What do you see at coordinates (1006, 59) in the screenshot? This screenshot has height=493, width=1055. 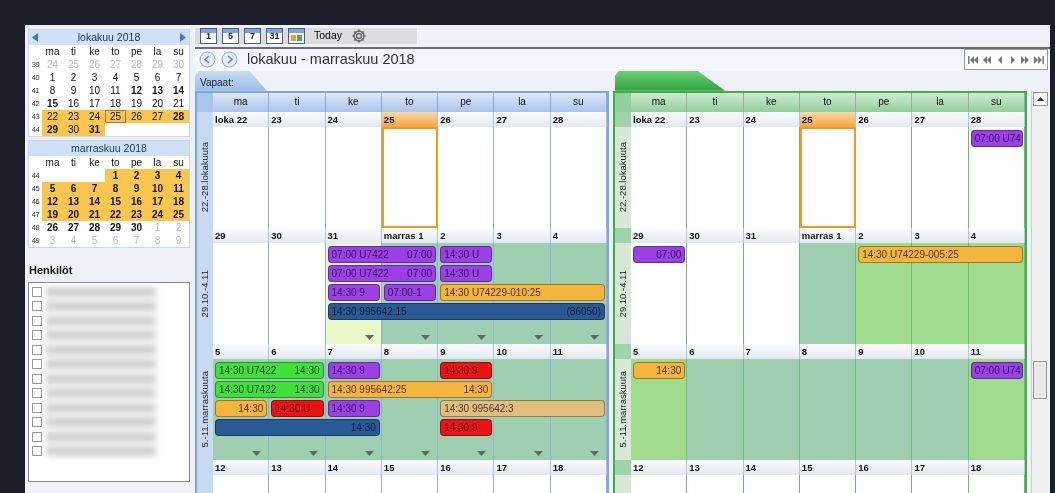 I see `navigation-arrows-icon` at bounding box center [1006, 59].